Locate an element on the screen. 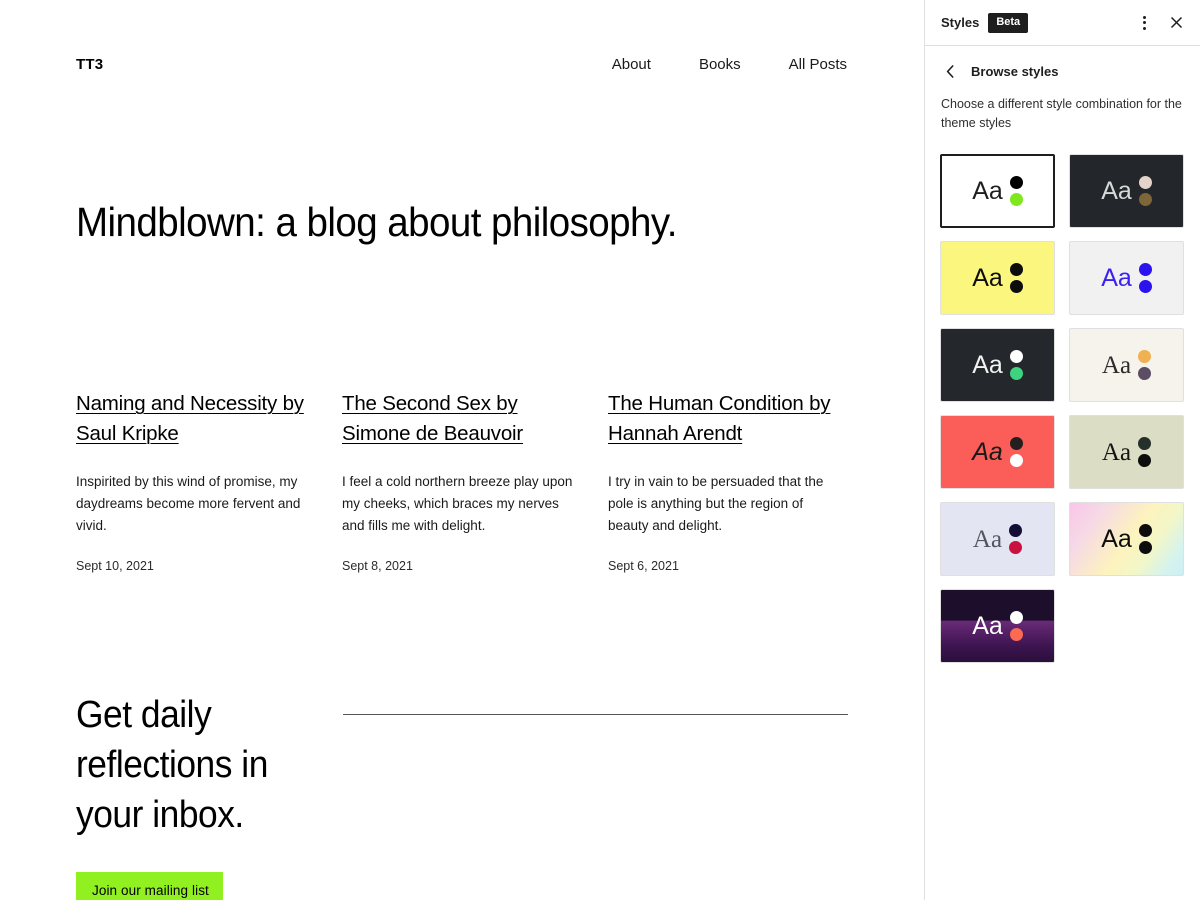 Image resolution: width=1200 pixels, height=900 pixels. style-swatch-yellow-black: Aa is located at coordinates (997, 278).